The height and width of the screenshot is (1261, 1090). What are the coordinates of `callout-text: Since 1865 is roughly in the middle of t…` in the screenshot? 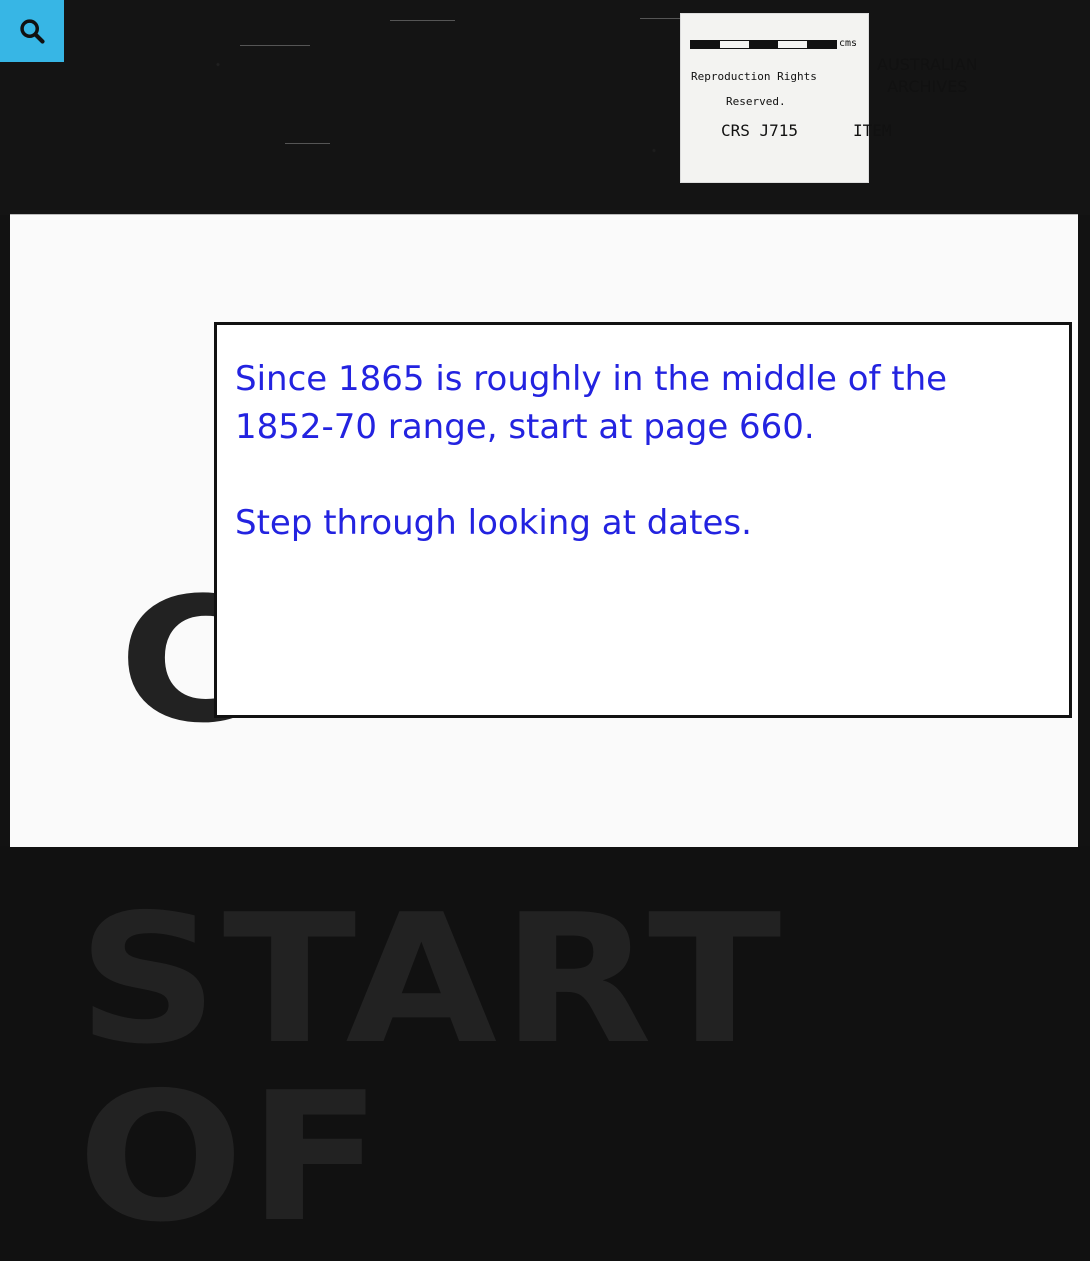 It's located at (645, 451).